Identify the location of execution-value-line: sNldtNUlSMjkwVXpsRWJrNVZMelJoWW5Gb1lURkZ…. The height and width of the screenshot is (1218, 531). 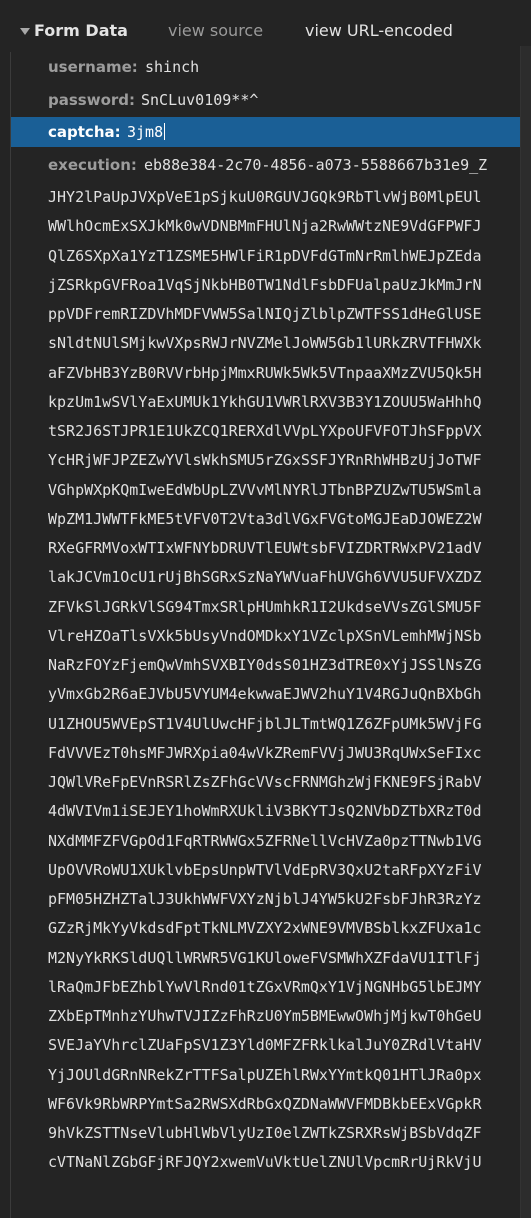
(265, 343).